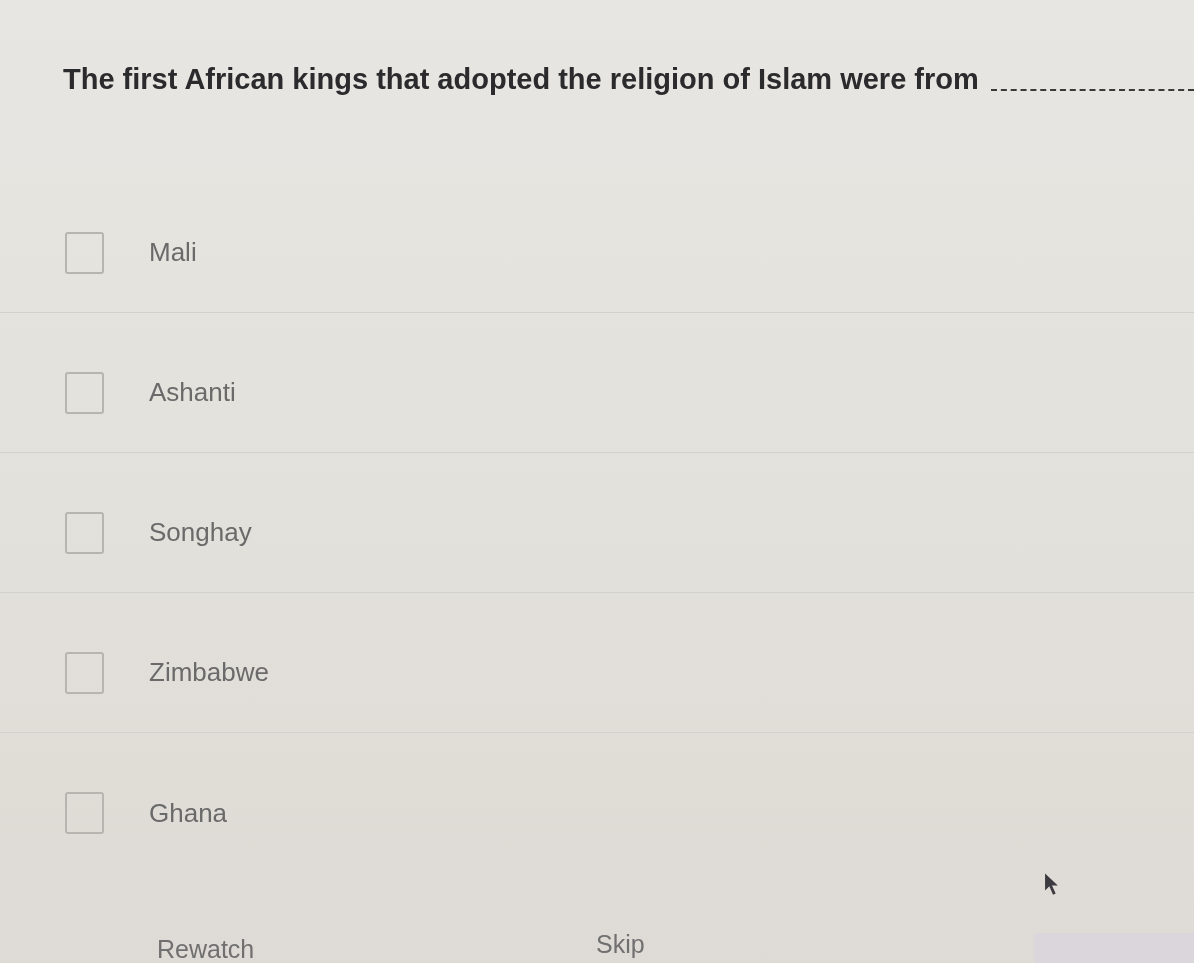 This screenshot has height=963, width=1194. What do you see at coordinates (192, 392) in the screenshot?
I see `option-label: Ashanti` at bounding box center [192, 392].